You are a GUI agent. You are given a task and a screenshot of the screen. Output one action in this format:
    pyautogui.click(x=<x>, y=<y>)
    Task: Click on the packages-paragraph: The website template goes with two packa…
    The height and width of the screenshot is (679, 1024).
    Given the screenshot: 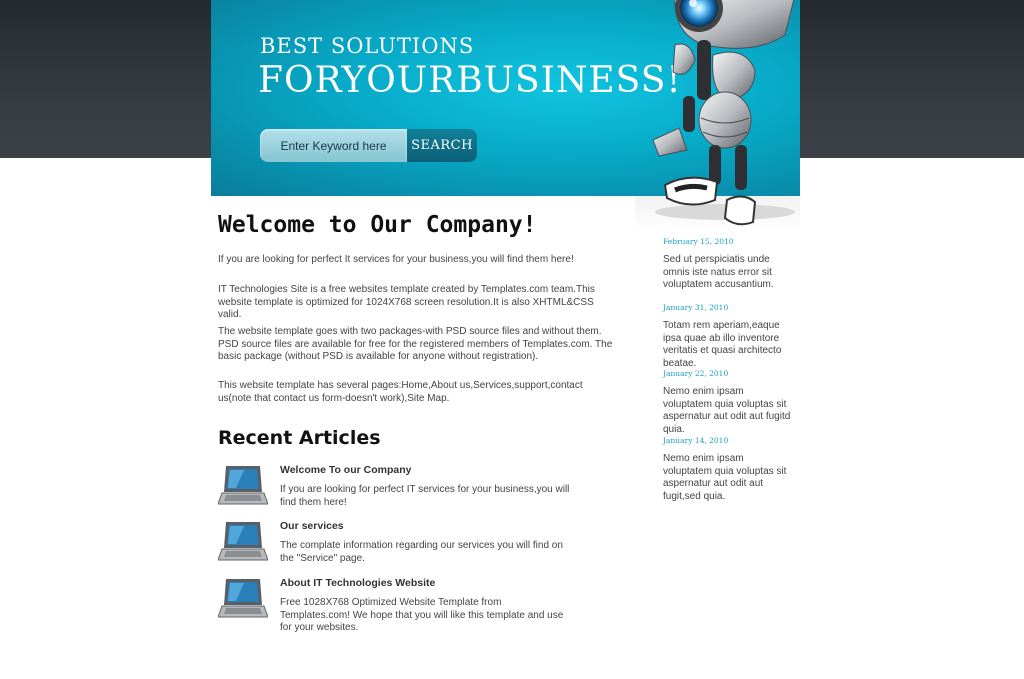 What is the action you would take?
    pyautogui.click(x=415, y=344)
    